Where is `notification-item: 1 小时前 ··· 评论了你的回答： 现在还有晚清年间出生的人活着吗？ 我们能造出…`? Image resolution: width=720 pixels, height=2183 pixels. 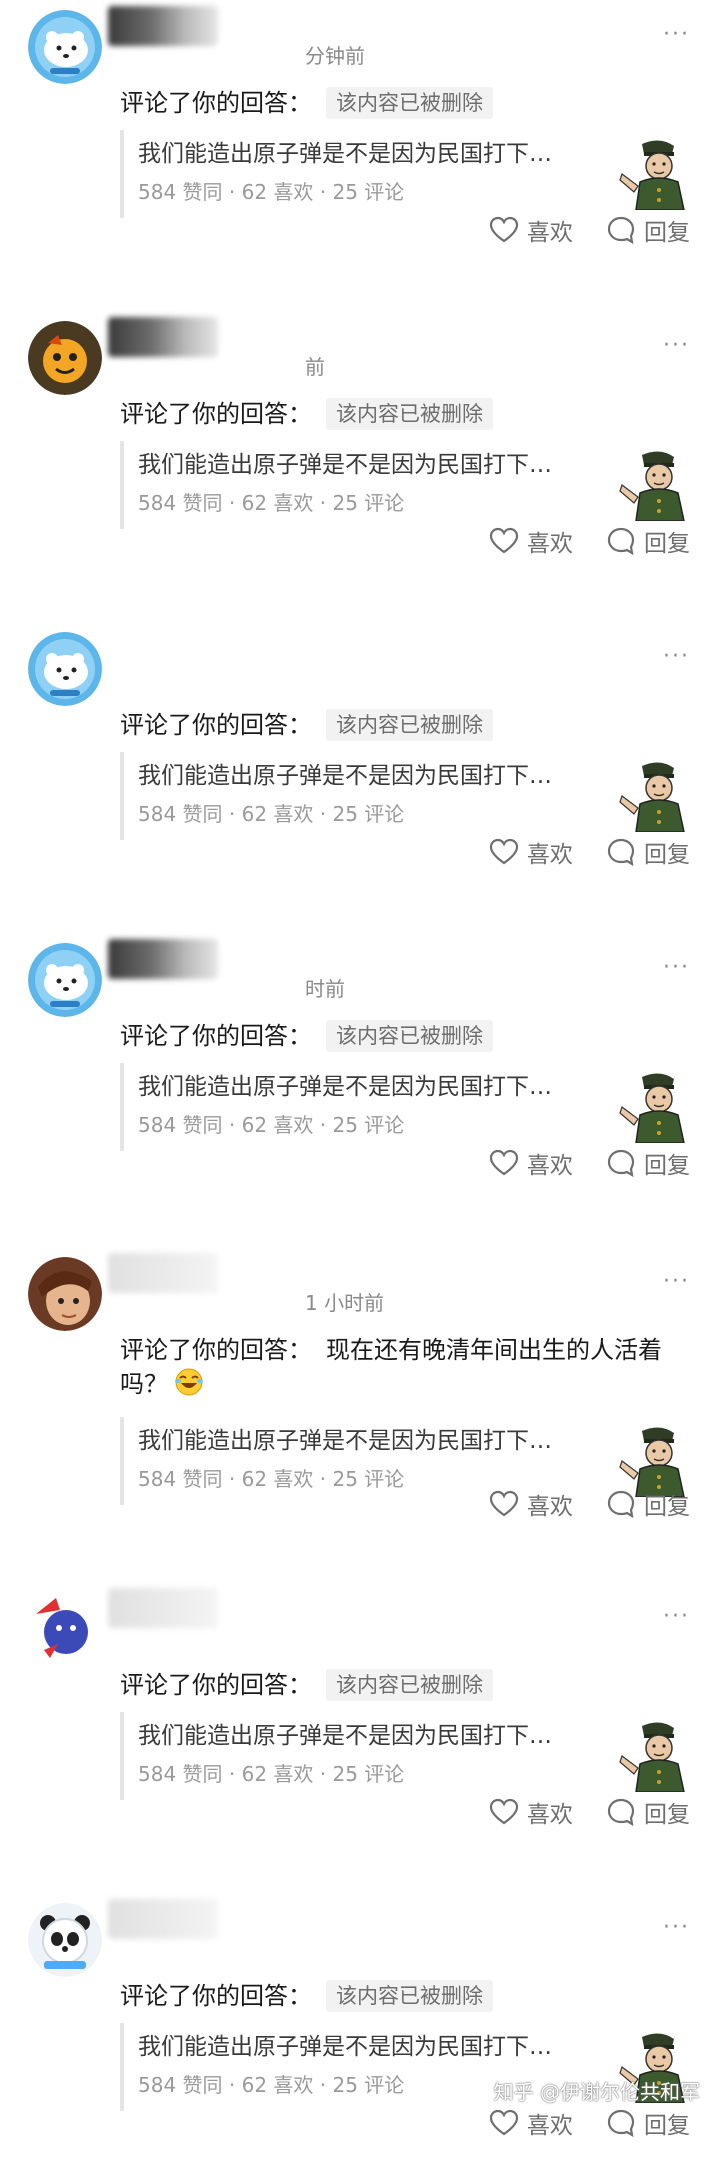 notification-item: 1 小时前 ··· 评论了你的回答： 现在还有晚清年间出生的人活着吗？ 我们能造出… is located at coordinates (360, 1392).